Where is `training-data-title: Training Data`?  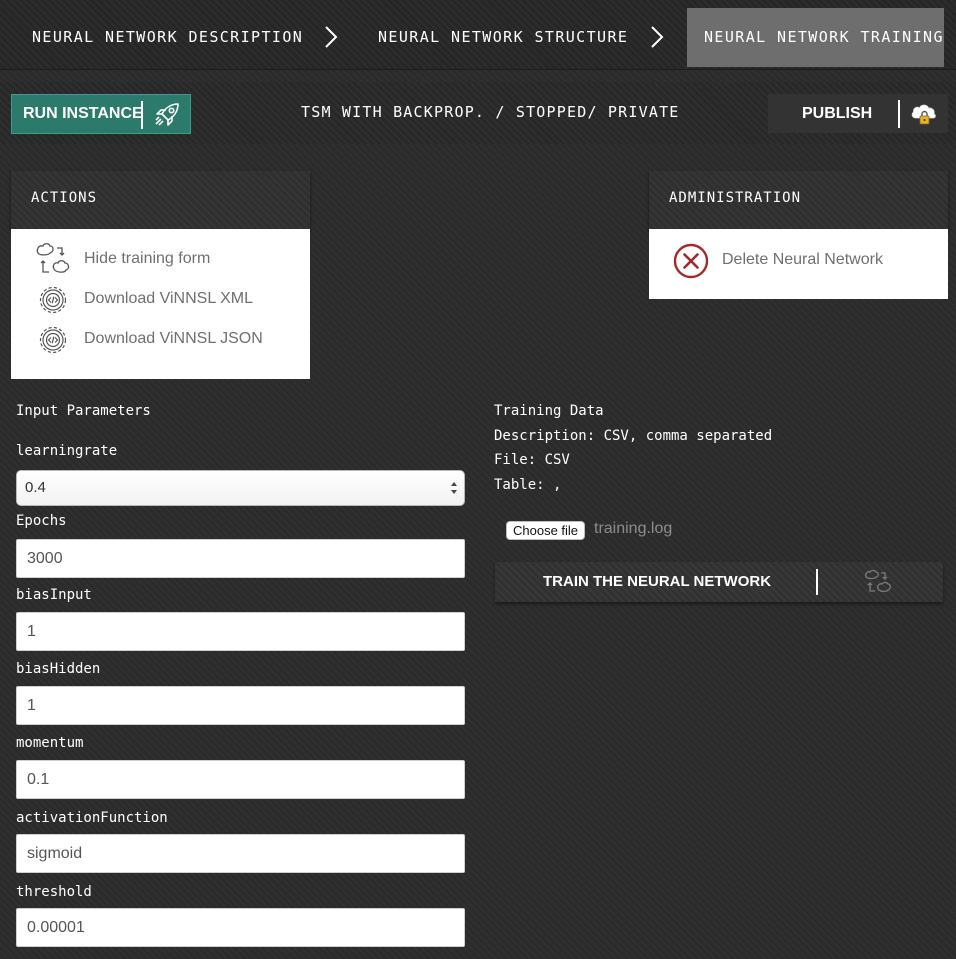 training-data-title: Training Data is located at coordinates (549, 411).